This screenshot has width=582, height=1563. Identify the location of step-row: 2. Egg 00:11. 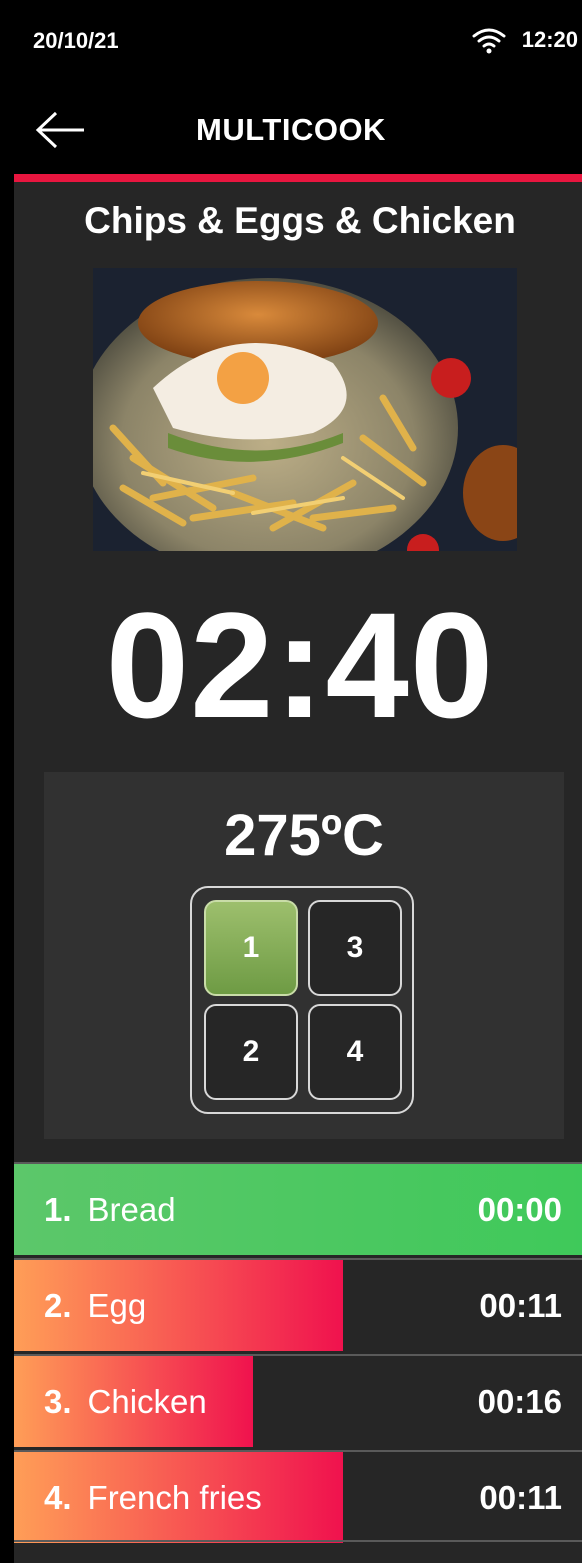
(298, 1304).